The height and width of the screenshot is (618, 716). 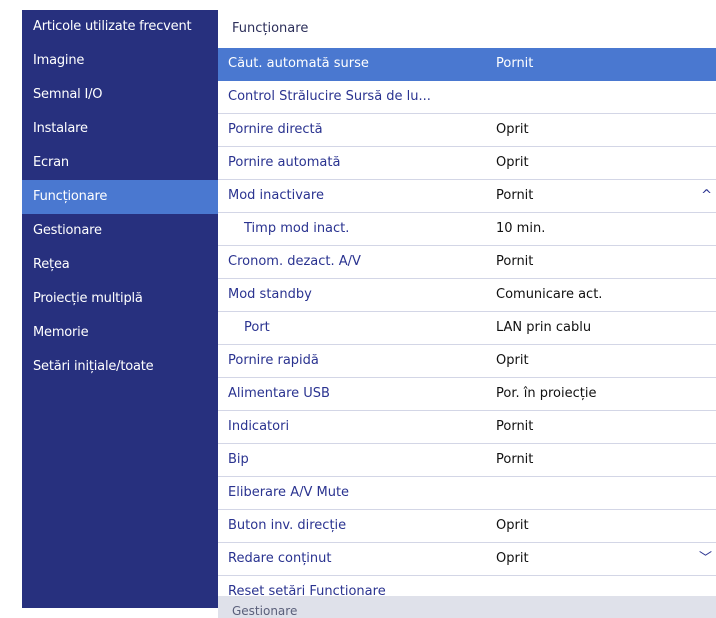 I want to click on setting-label: Mod standby, so click(x=270, y=294).